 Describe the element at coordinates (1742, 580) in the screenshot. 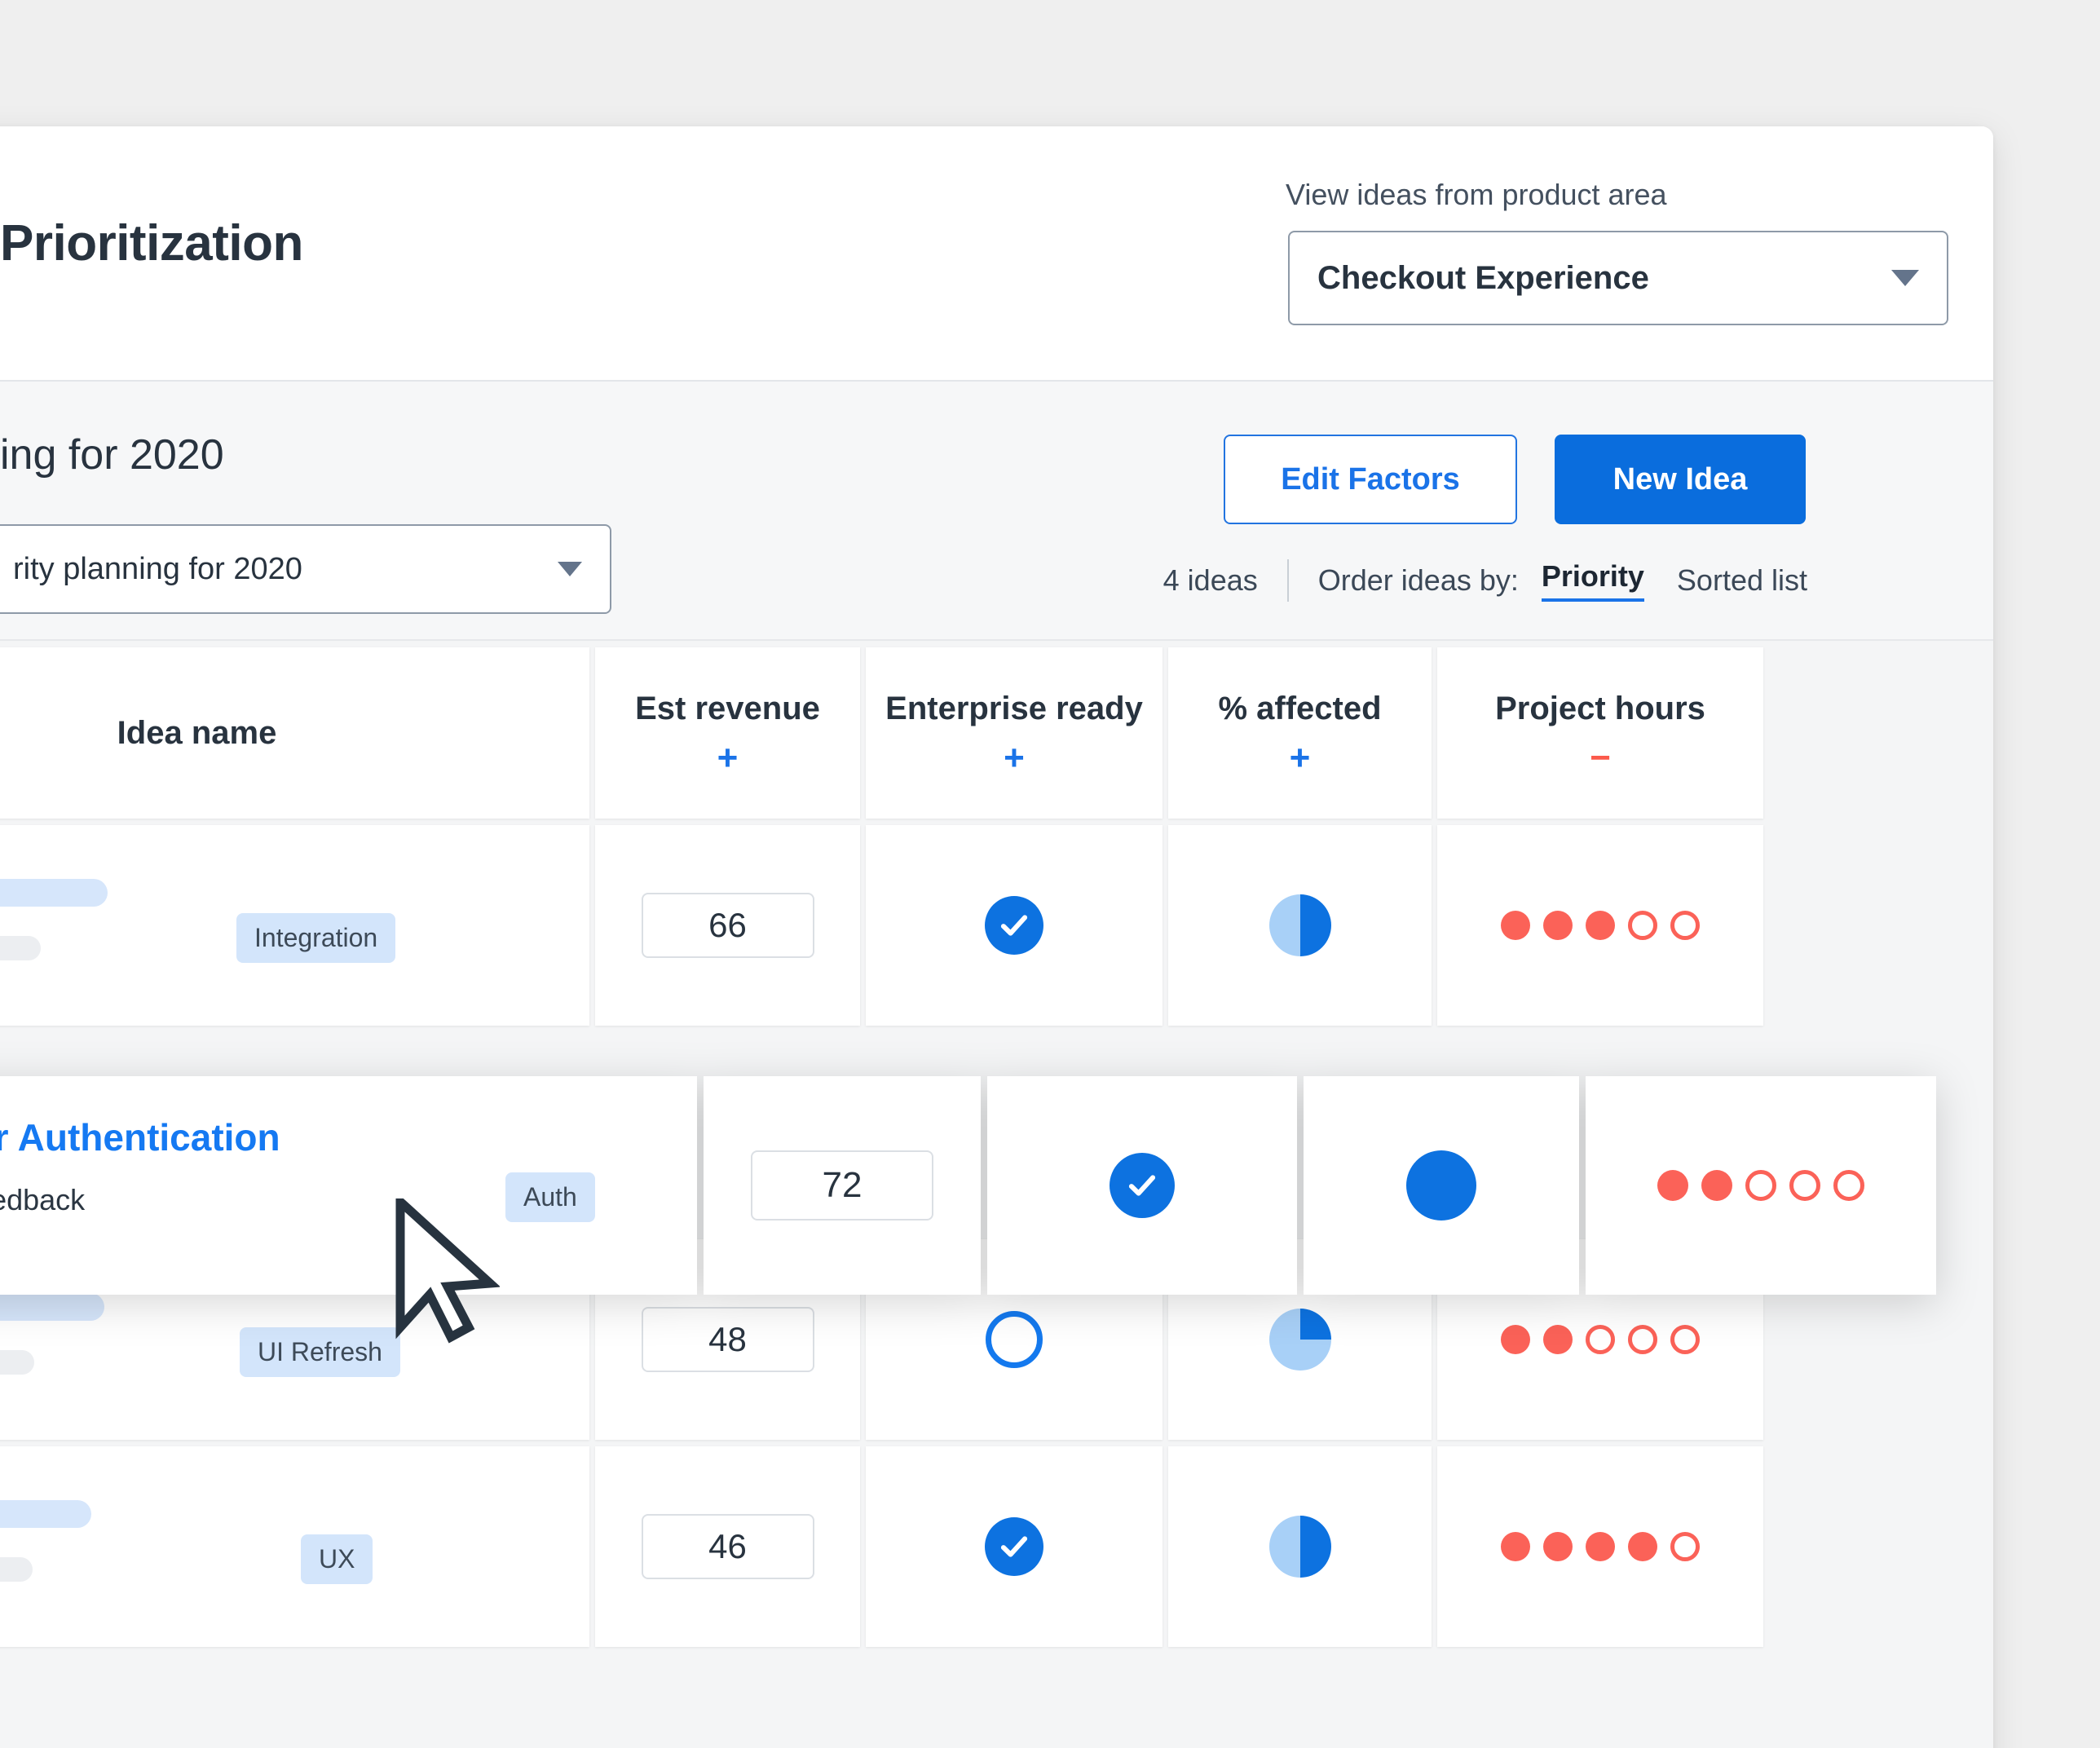

I see `sort-tab-sorted-list: Sorted list` at that location.